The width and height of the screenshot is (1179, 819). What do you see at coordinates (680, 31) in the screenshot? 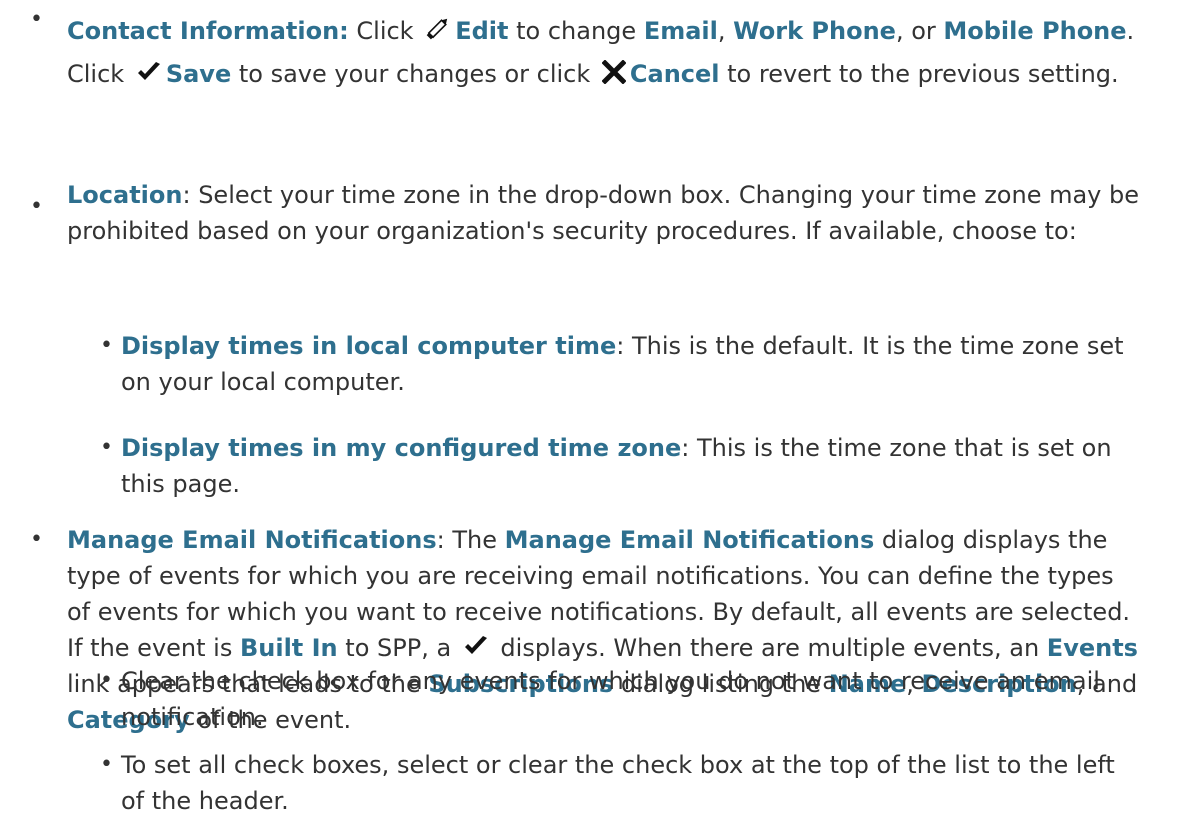
I see `email-label: Email` at bounding box center [680, 31].